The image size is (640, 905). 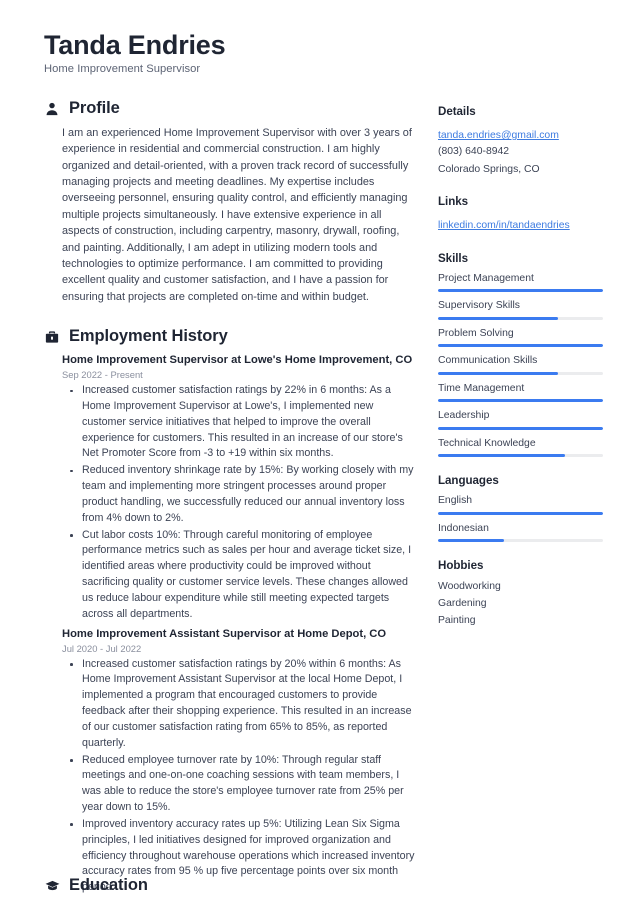 What do you see at coordinates (461, 566) in the screenshot?
I see `sidebar-title-hobbies: Hobbies` at bounding box center [461, 566].